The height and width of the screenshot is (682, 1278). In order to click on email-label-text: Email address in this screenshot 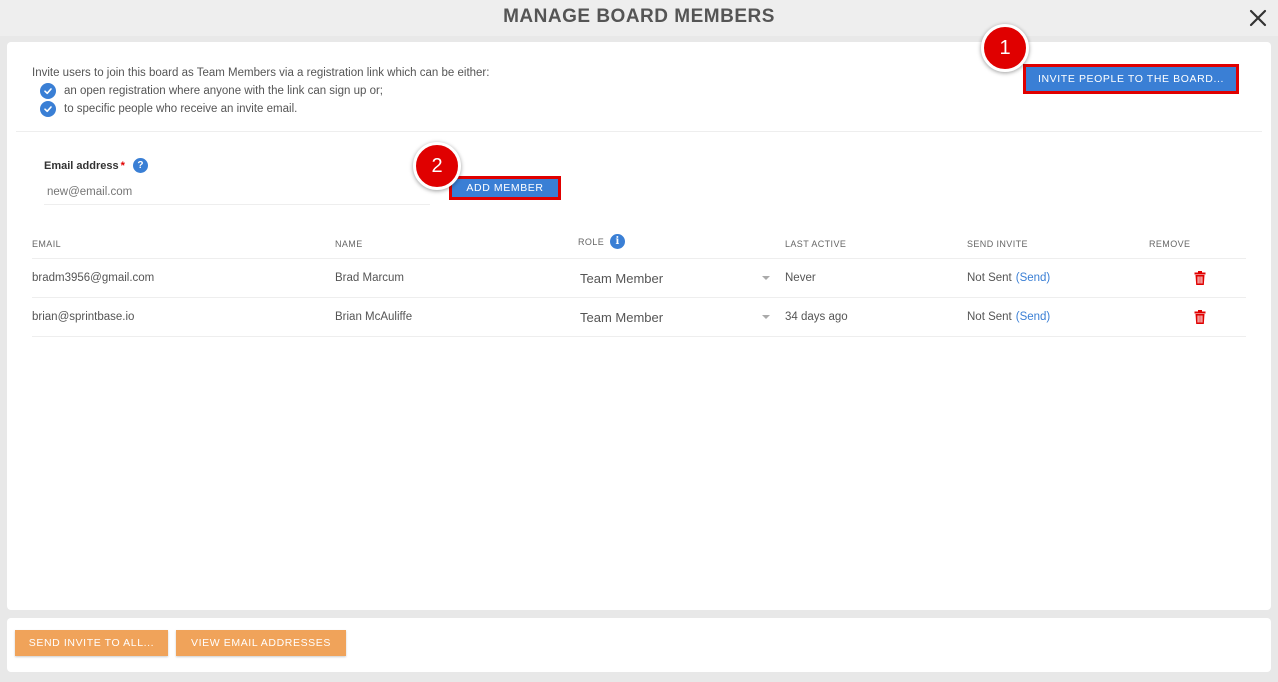, I will do `click(81, 165)`.